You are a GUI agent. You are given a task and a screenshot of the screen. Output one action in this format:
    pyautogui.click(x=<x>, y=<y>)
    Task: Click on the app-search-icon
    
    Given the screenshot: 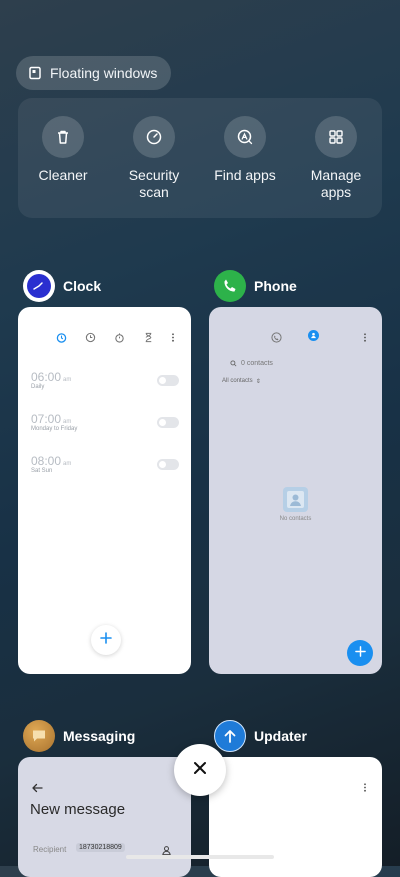 What is the action you would take?
    pyautogui.click(x=245, y=137)
    